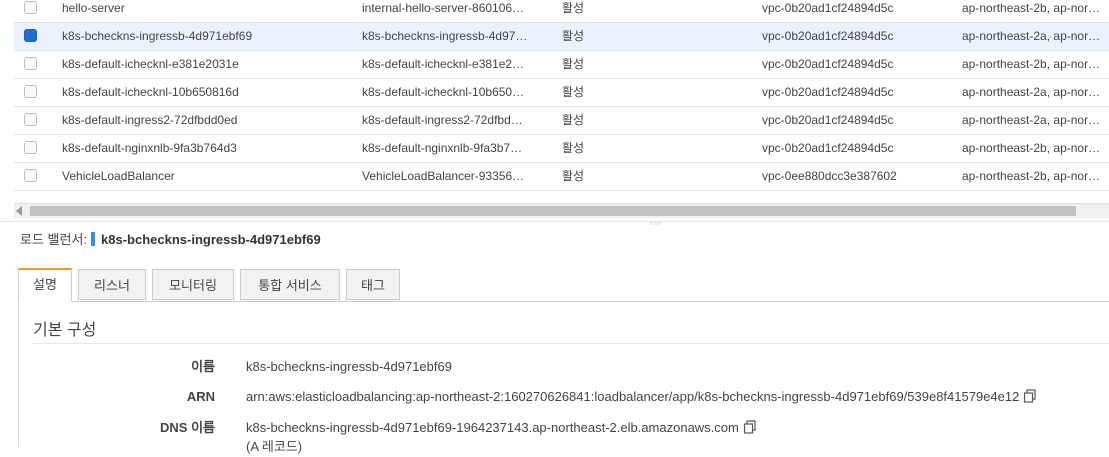  Describe the element at coordinates (553, 211) in the screenshot. I see `scrollbar-thumb` at that location.